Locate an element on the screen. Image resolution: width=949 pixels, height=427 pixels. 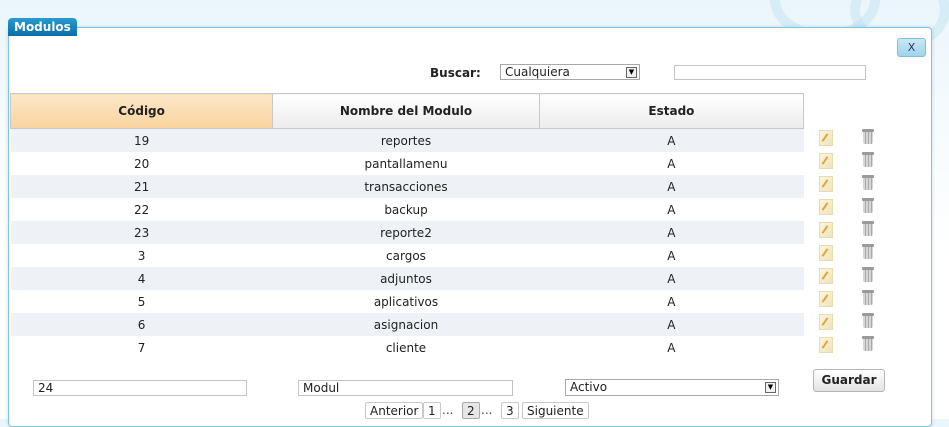
cell-nombre: backup is located at coordinates (406, 209).